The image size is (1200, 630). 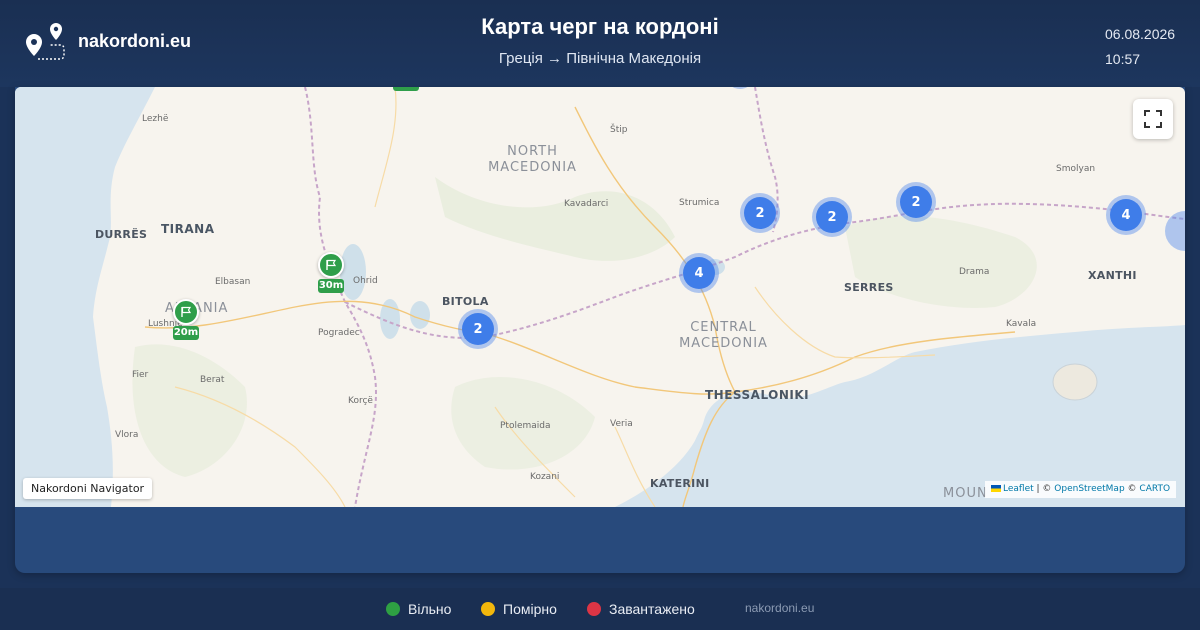 I want to click on green-status-dot, so click(x=393, y=609).